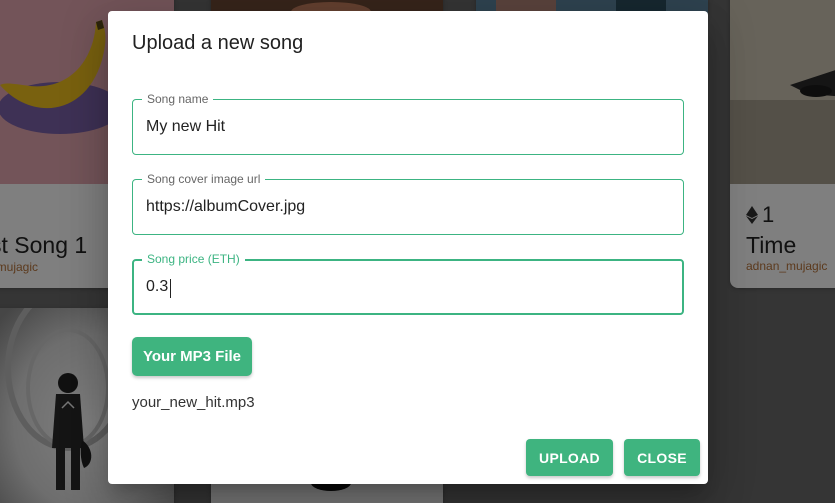 This screenshot has height=503, width=835. I want to click on mp3-file-button: Your MP3 File, so click(192, 356).